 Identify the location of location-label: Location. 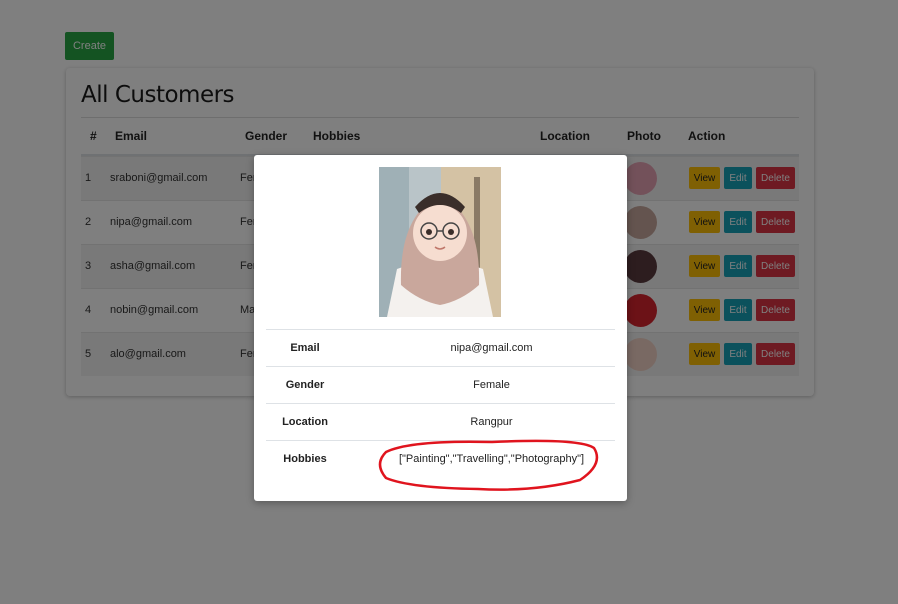
(305, 422).